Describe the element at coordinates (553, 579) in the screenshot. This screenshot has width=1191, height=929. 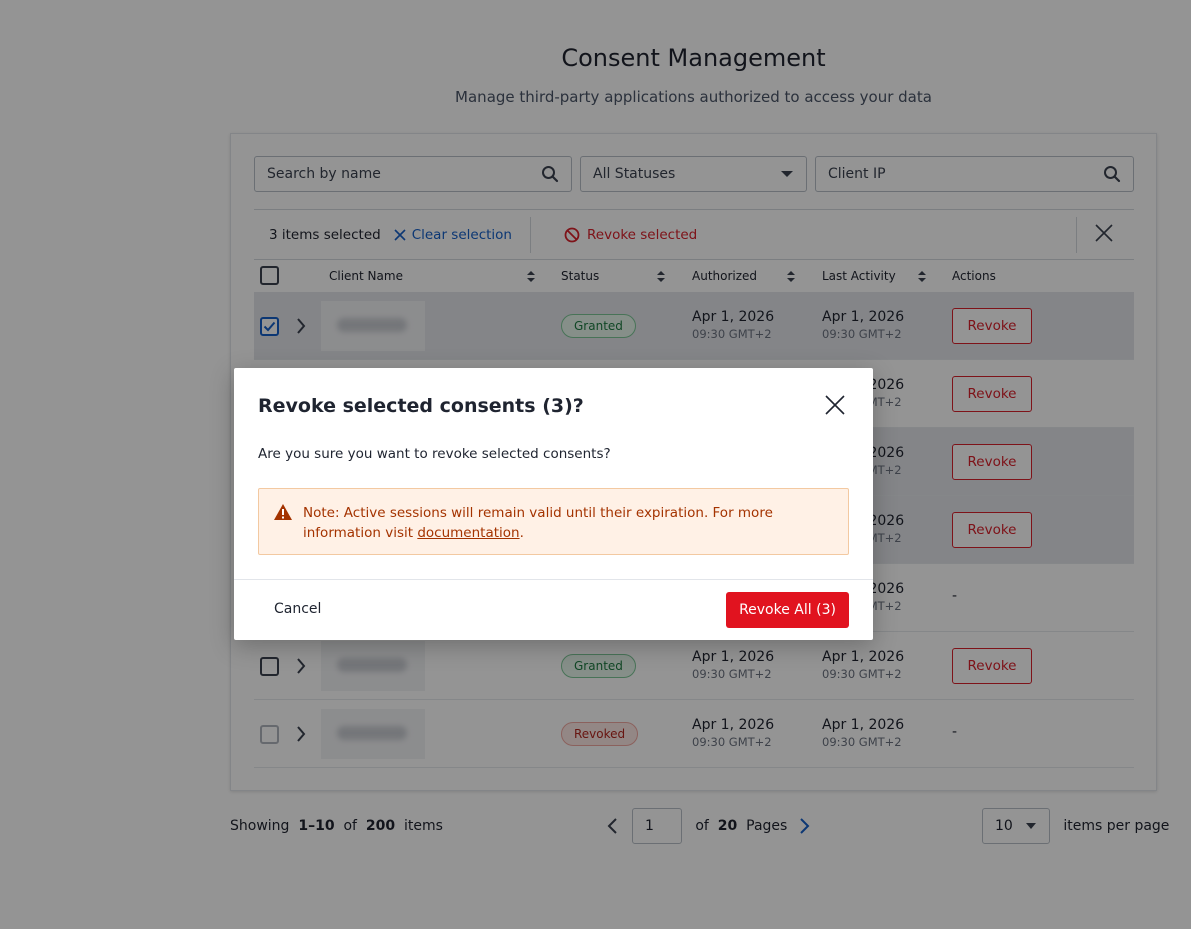
I see `divider` at that location.